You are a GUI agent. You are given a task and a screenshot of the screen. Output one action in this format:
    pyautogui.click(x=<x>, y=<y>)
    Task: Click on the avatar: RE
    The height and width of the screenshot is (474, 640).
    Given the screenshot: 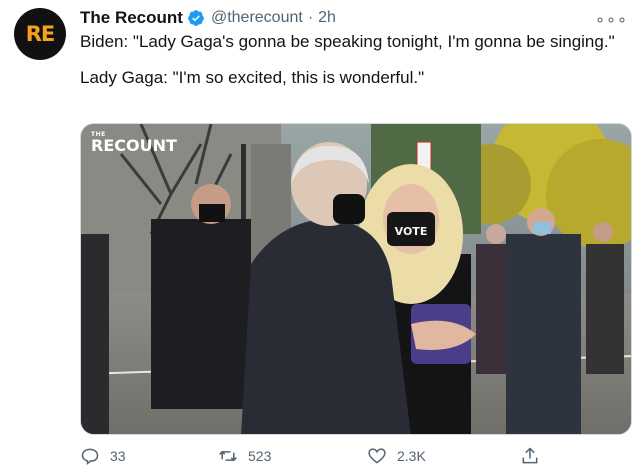 What is the action you would take?
    pyautogui.click(x=40, y=34)
    